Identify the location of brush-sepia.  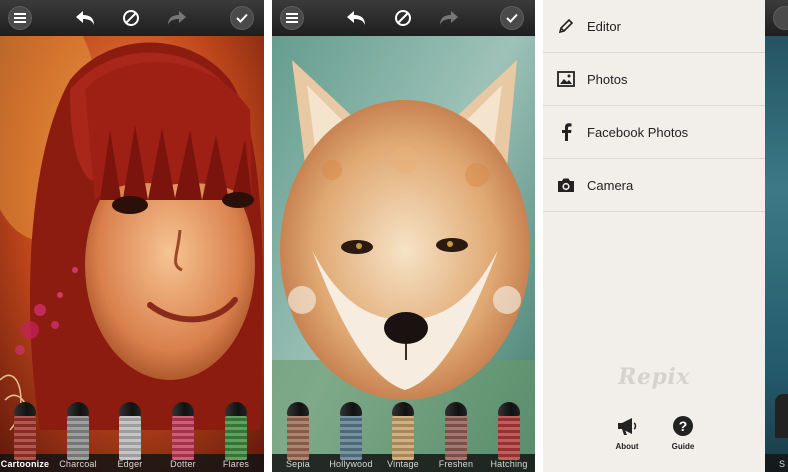
(298, 431).